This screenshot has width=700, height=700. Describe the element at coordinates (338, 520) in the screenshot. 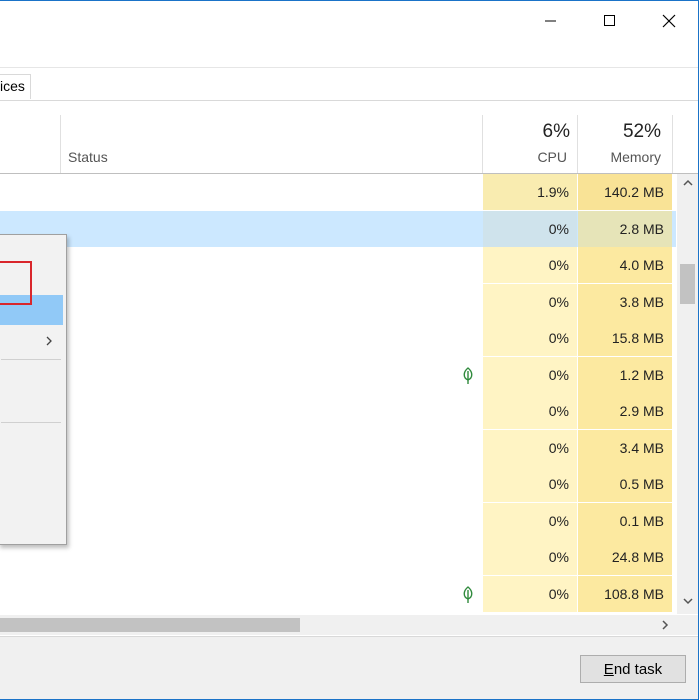

I see `table-row: 0% 0.1 MB` at that location.